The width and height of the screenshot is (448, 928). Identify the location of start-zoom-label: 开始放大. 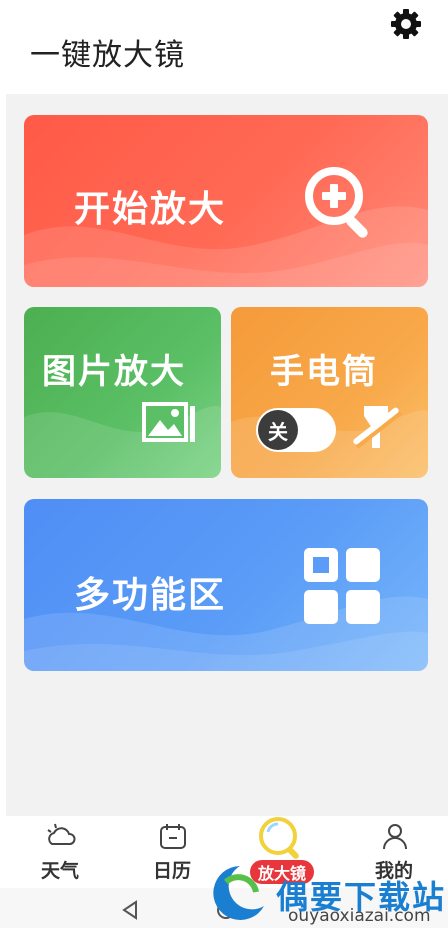
(150, 209).